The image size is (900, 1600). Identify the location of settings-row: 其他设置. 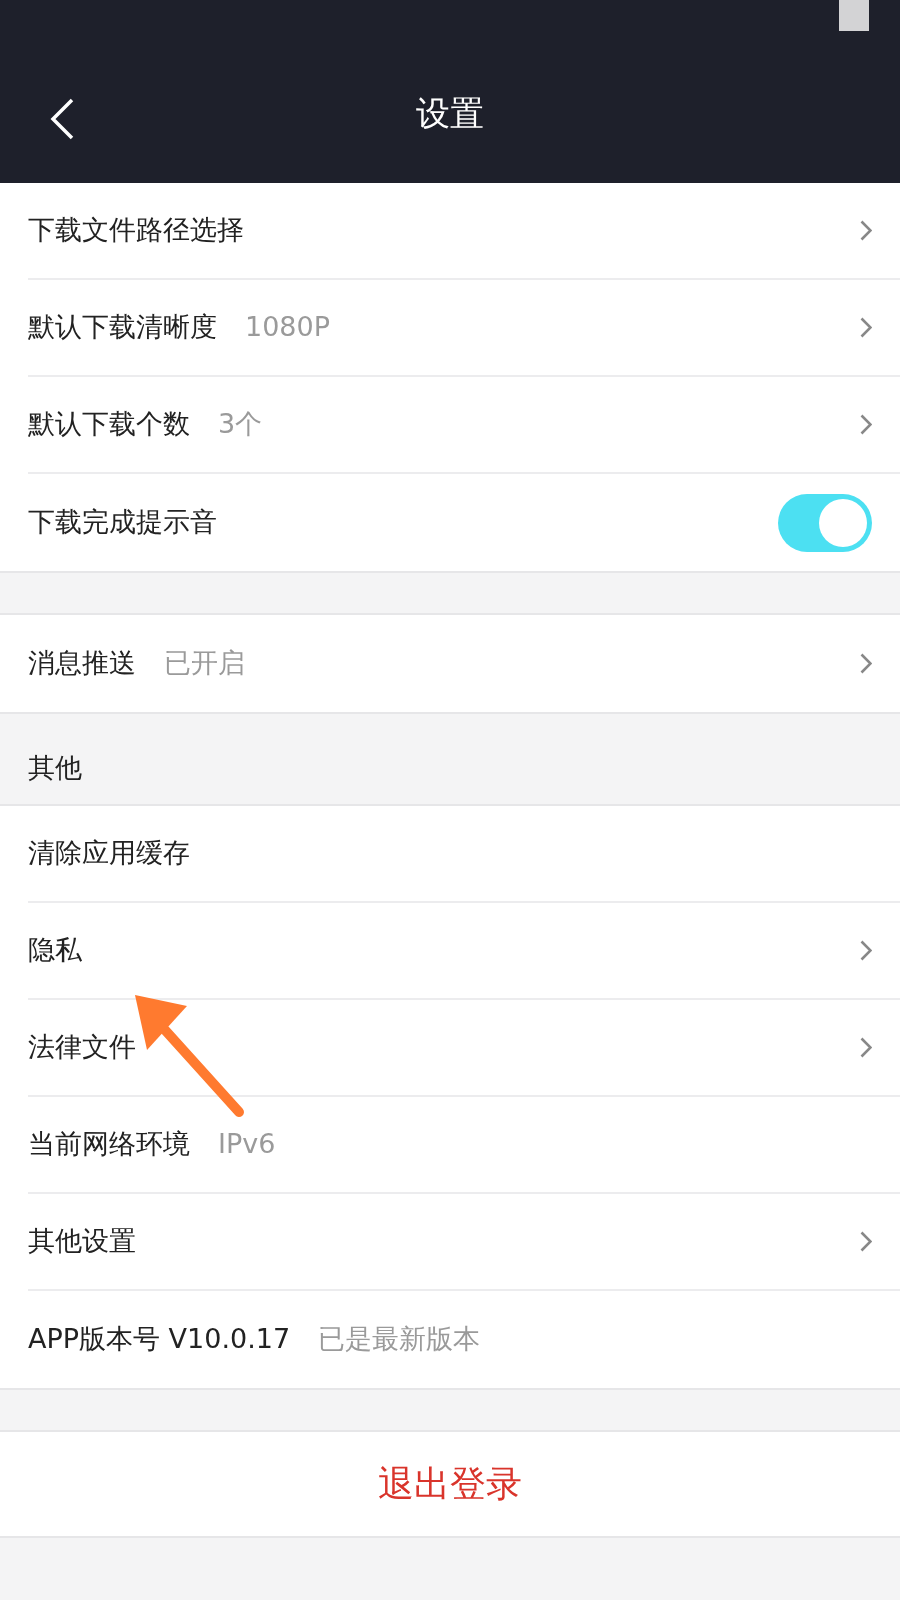
(464, 1242).